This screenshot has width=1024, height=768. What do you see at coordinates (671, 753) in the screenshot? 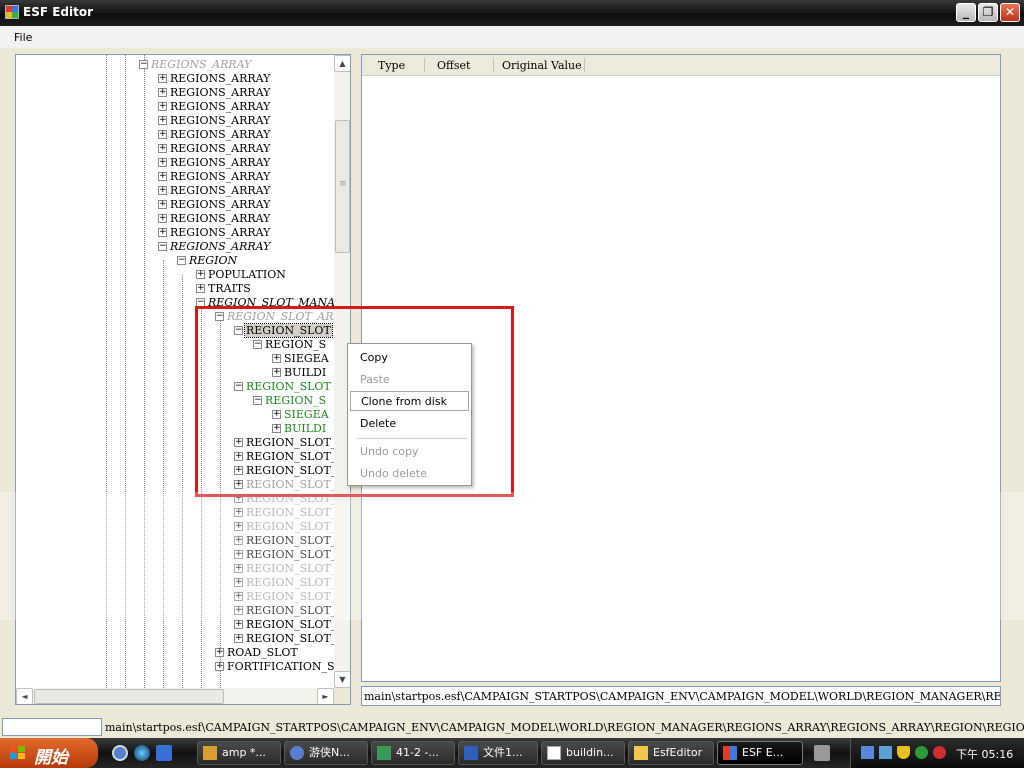
I see `task-esfeditor-folder: EsfEditor` at bounding box center [671, 753].